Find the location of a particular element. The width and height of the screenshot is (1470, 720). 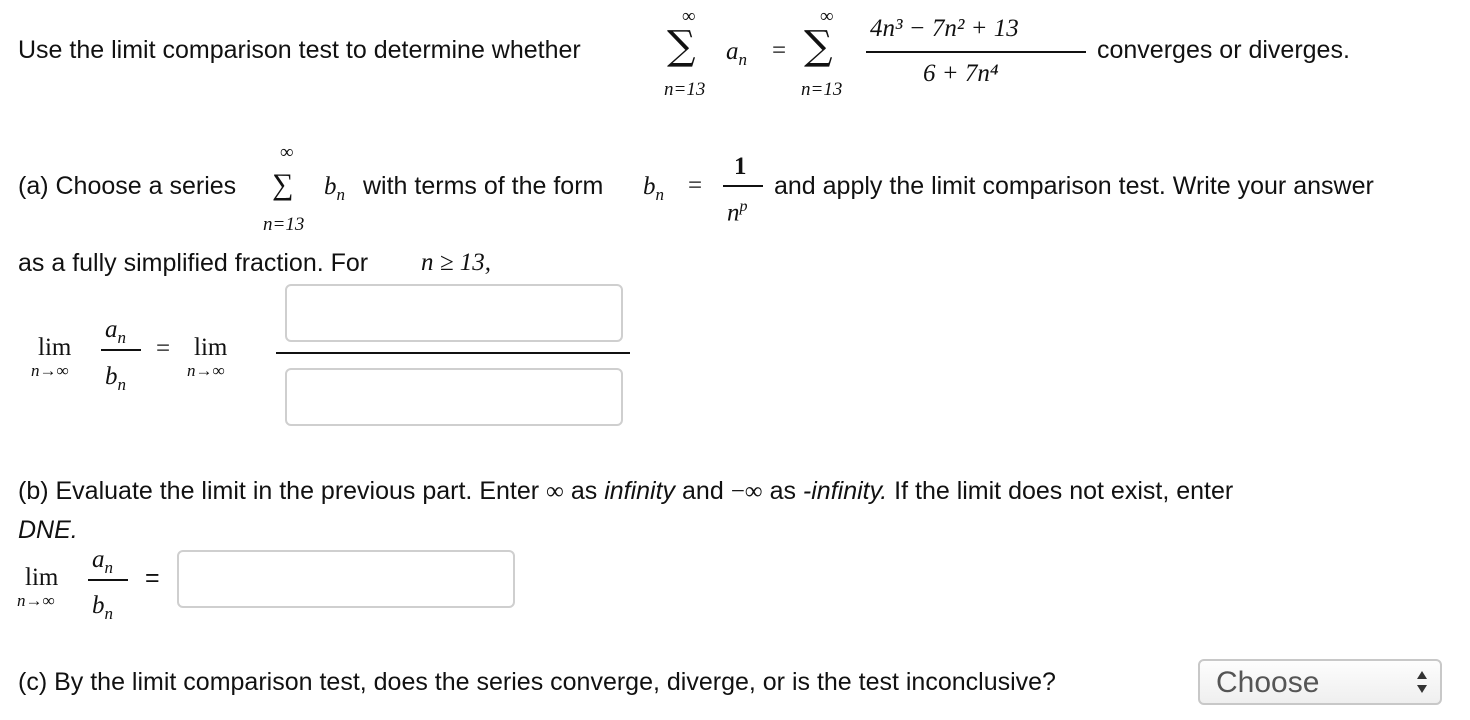

part-a-form-numerator: 1 is located at coordinates (740, 166).